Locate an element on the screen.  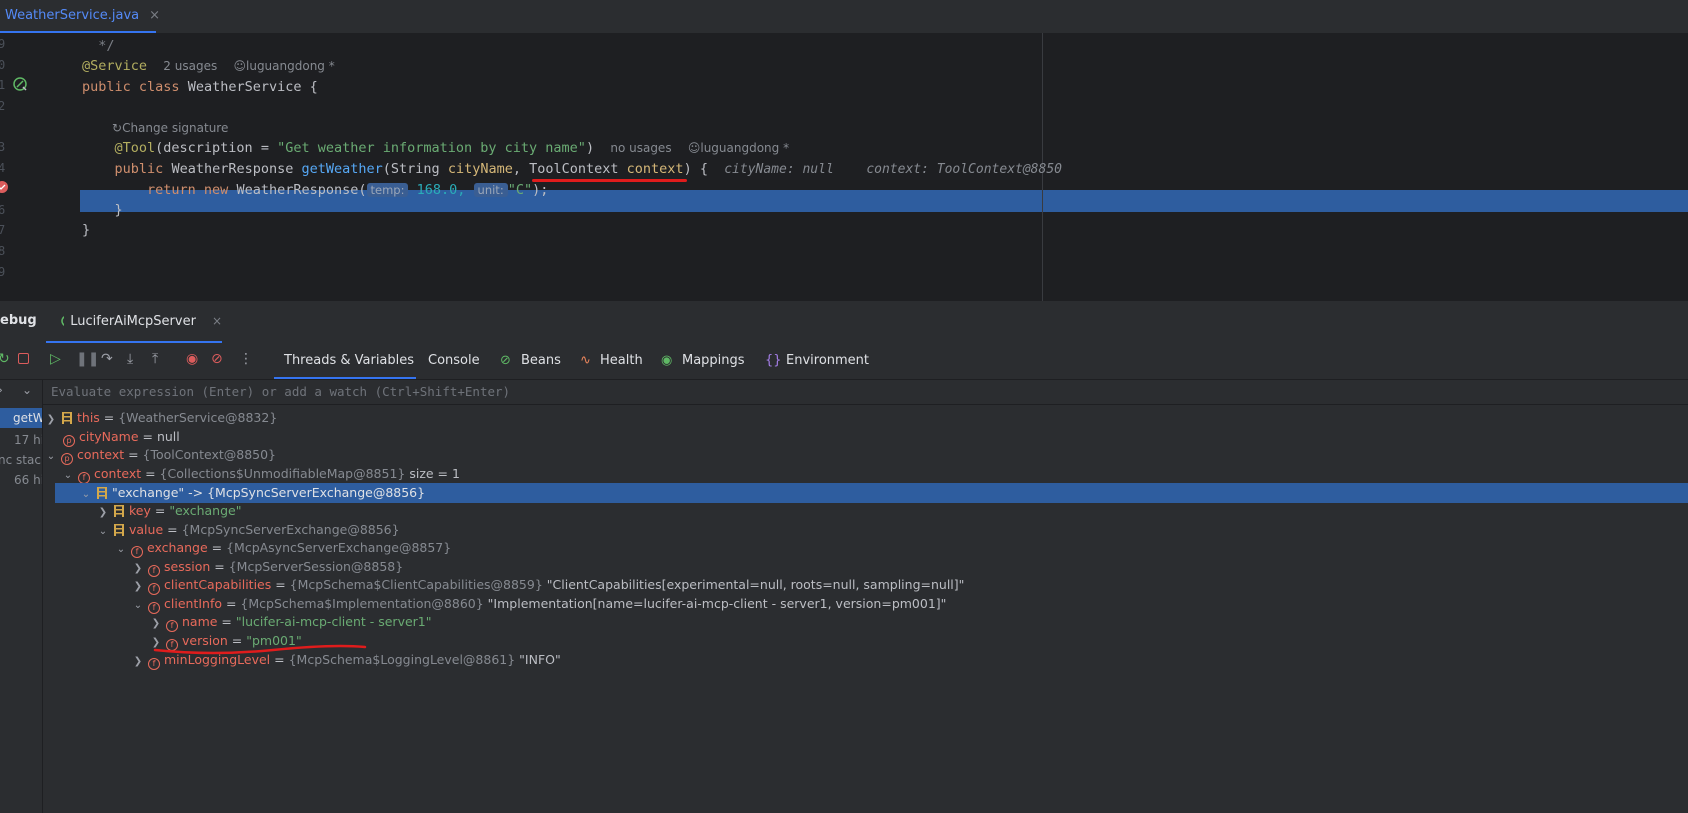
var-type: {McpSchema$Implementation@8860} is located at coordinates (362, 603).